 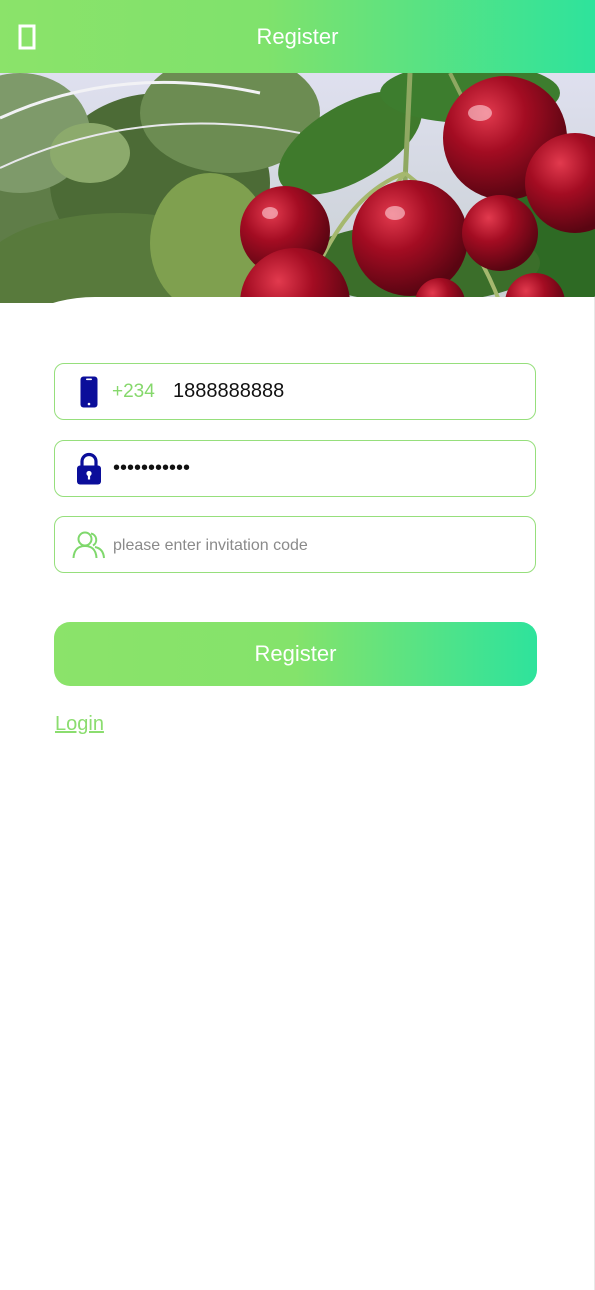 I want to click on top-bar: Register, so click(x=297, y=36).